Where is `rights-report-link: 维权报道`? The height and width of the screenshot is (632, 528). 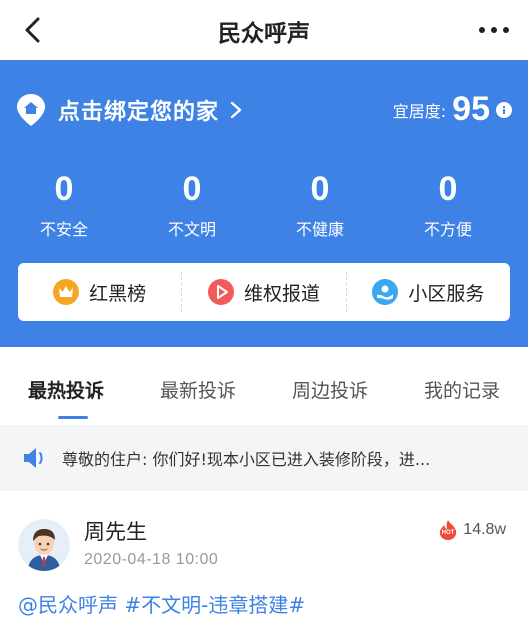 rights-report-link: 维权报道 is located at coordinates (263, 292).